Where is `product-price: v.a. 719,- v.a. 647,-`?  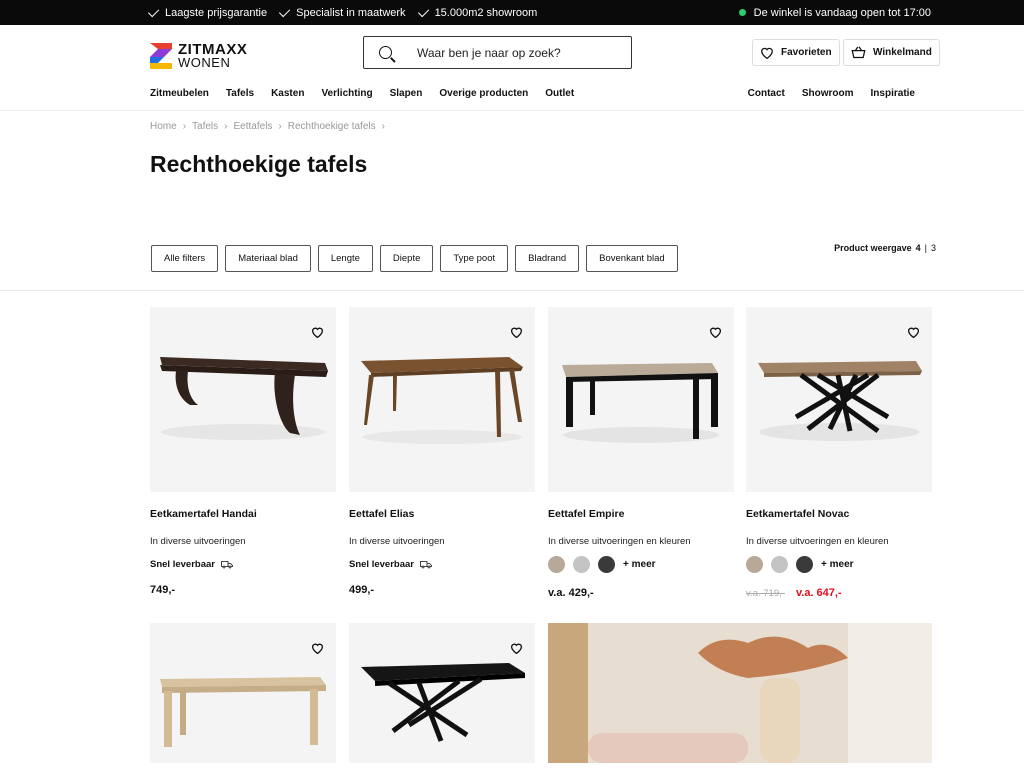 product-price: v.a. 719,- v.a. 647,- is located at coordinates (839, 593).